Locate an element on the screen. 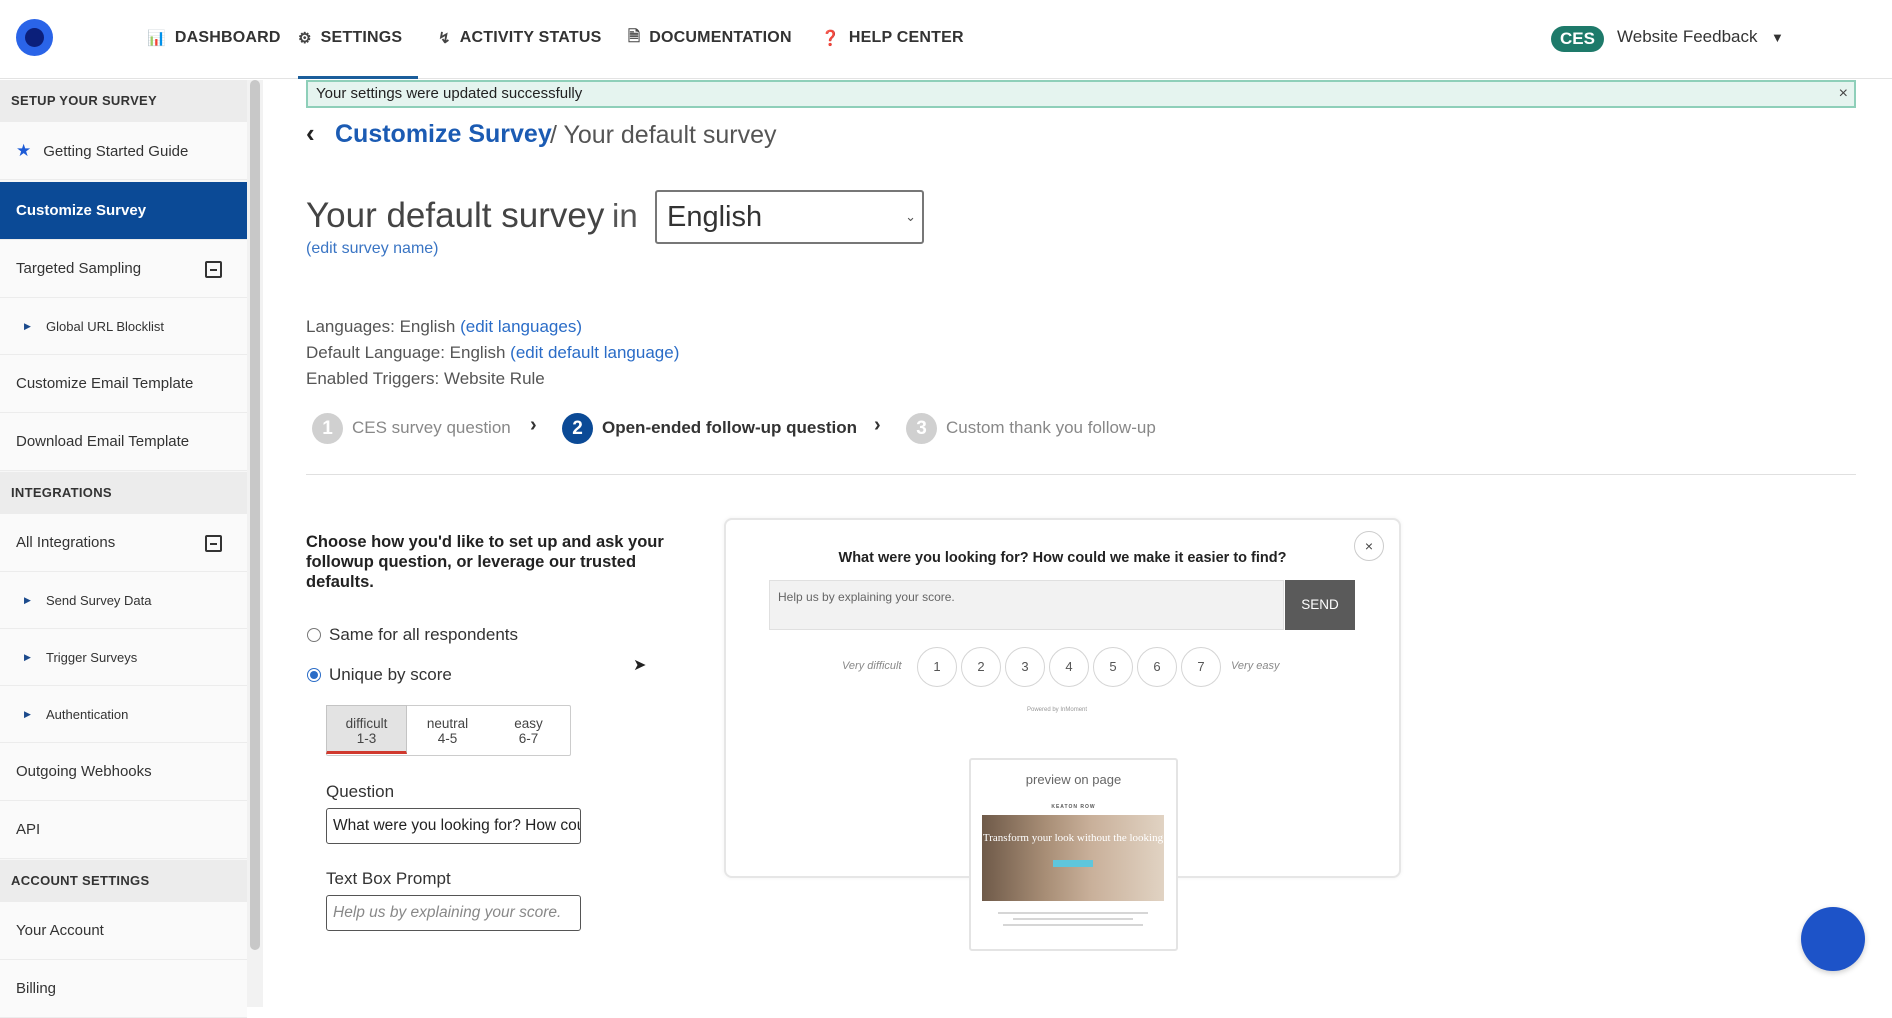 This screenshot has width=1892, height=1018. sidebar-item-billing: Billing is located at coordinates (123, 989).